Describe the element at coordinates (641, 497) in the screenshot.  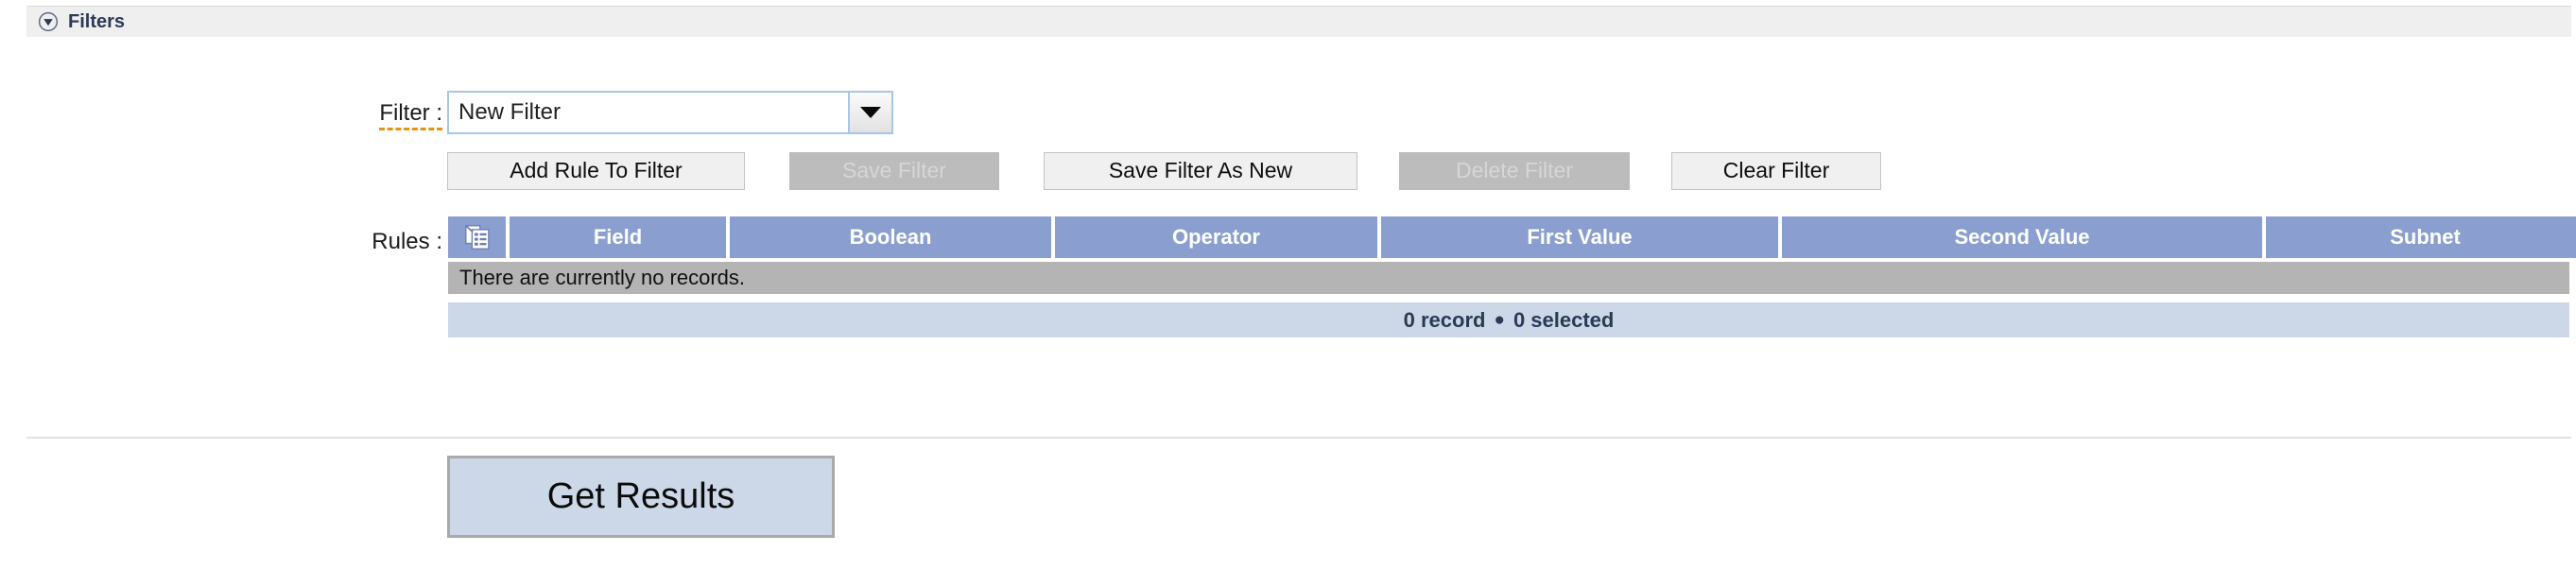
I see `get-results-button: Get Results` at that location.